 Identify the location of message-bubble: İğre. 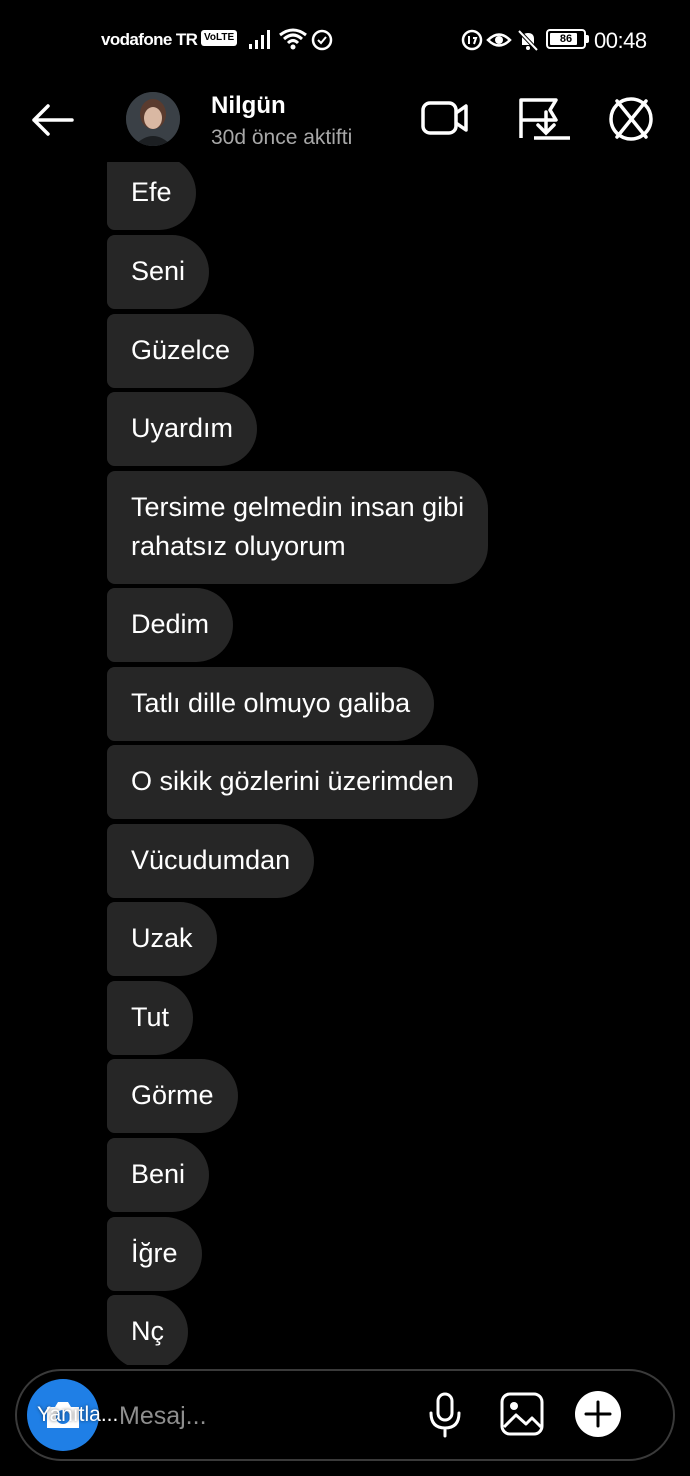
(154, 1254).